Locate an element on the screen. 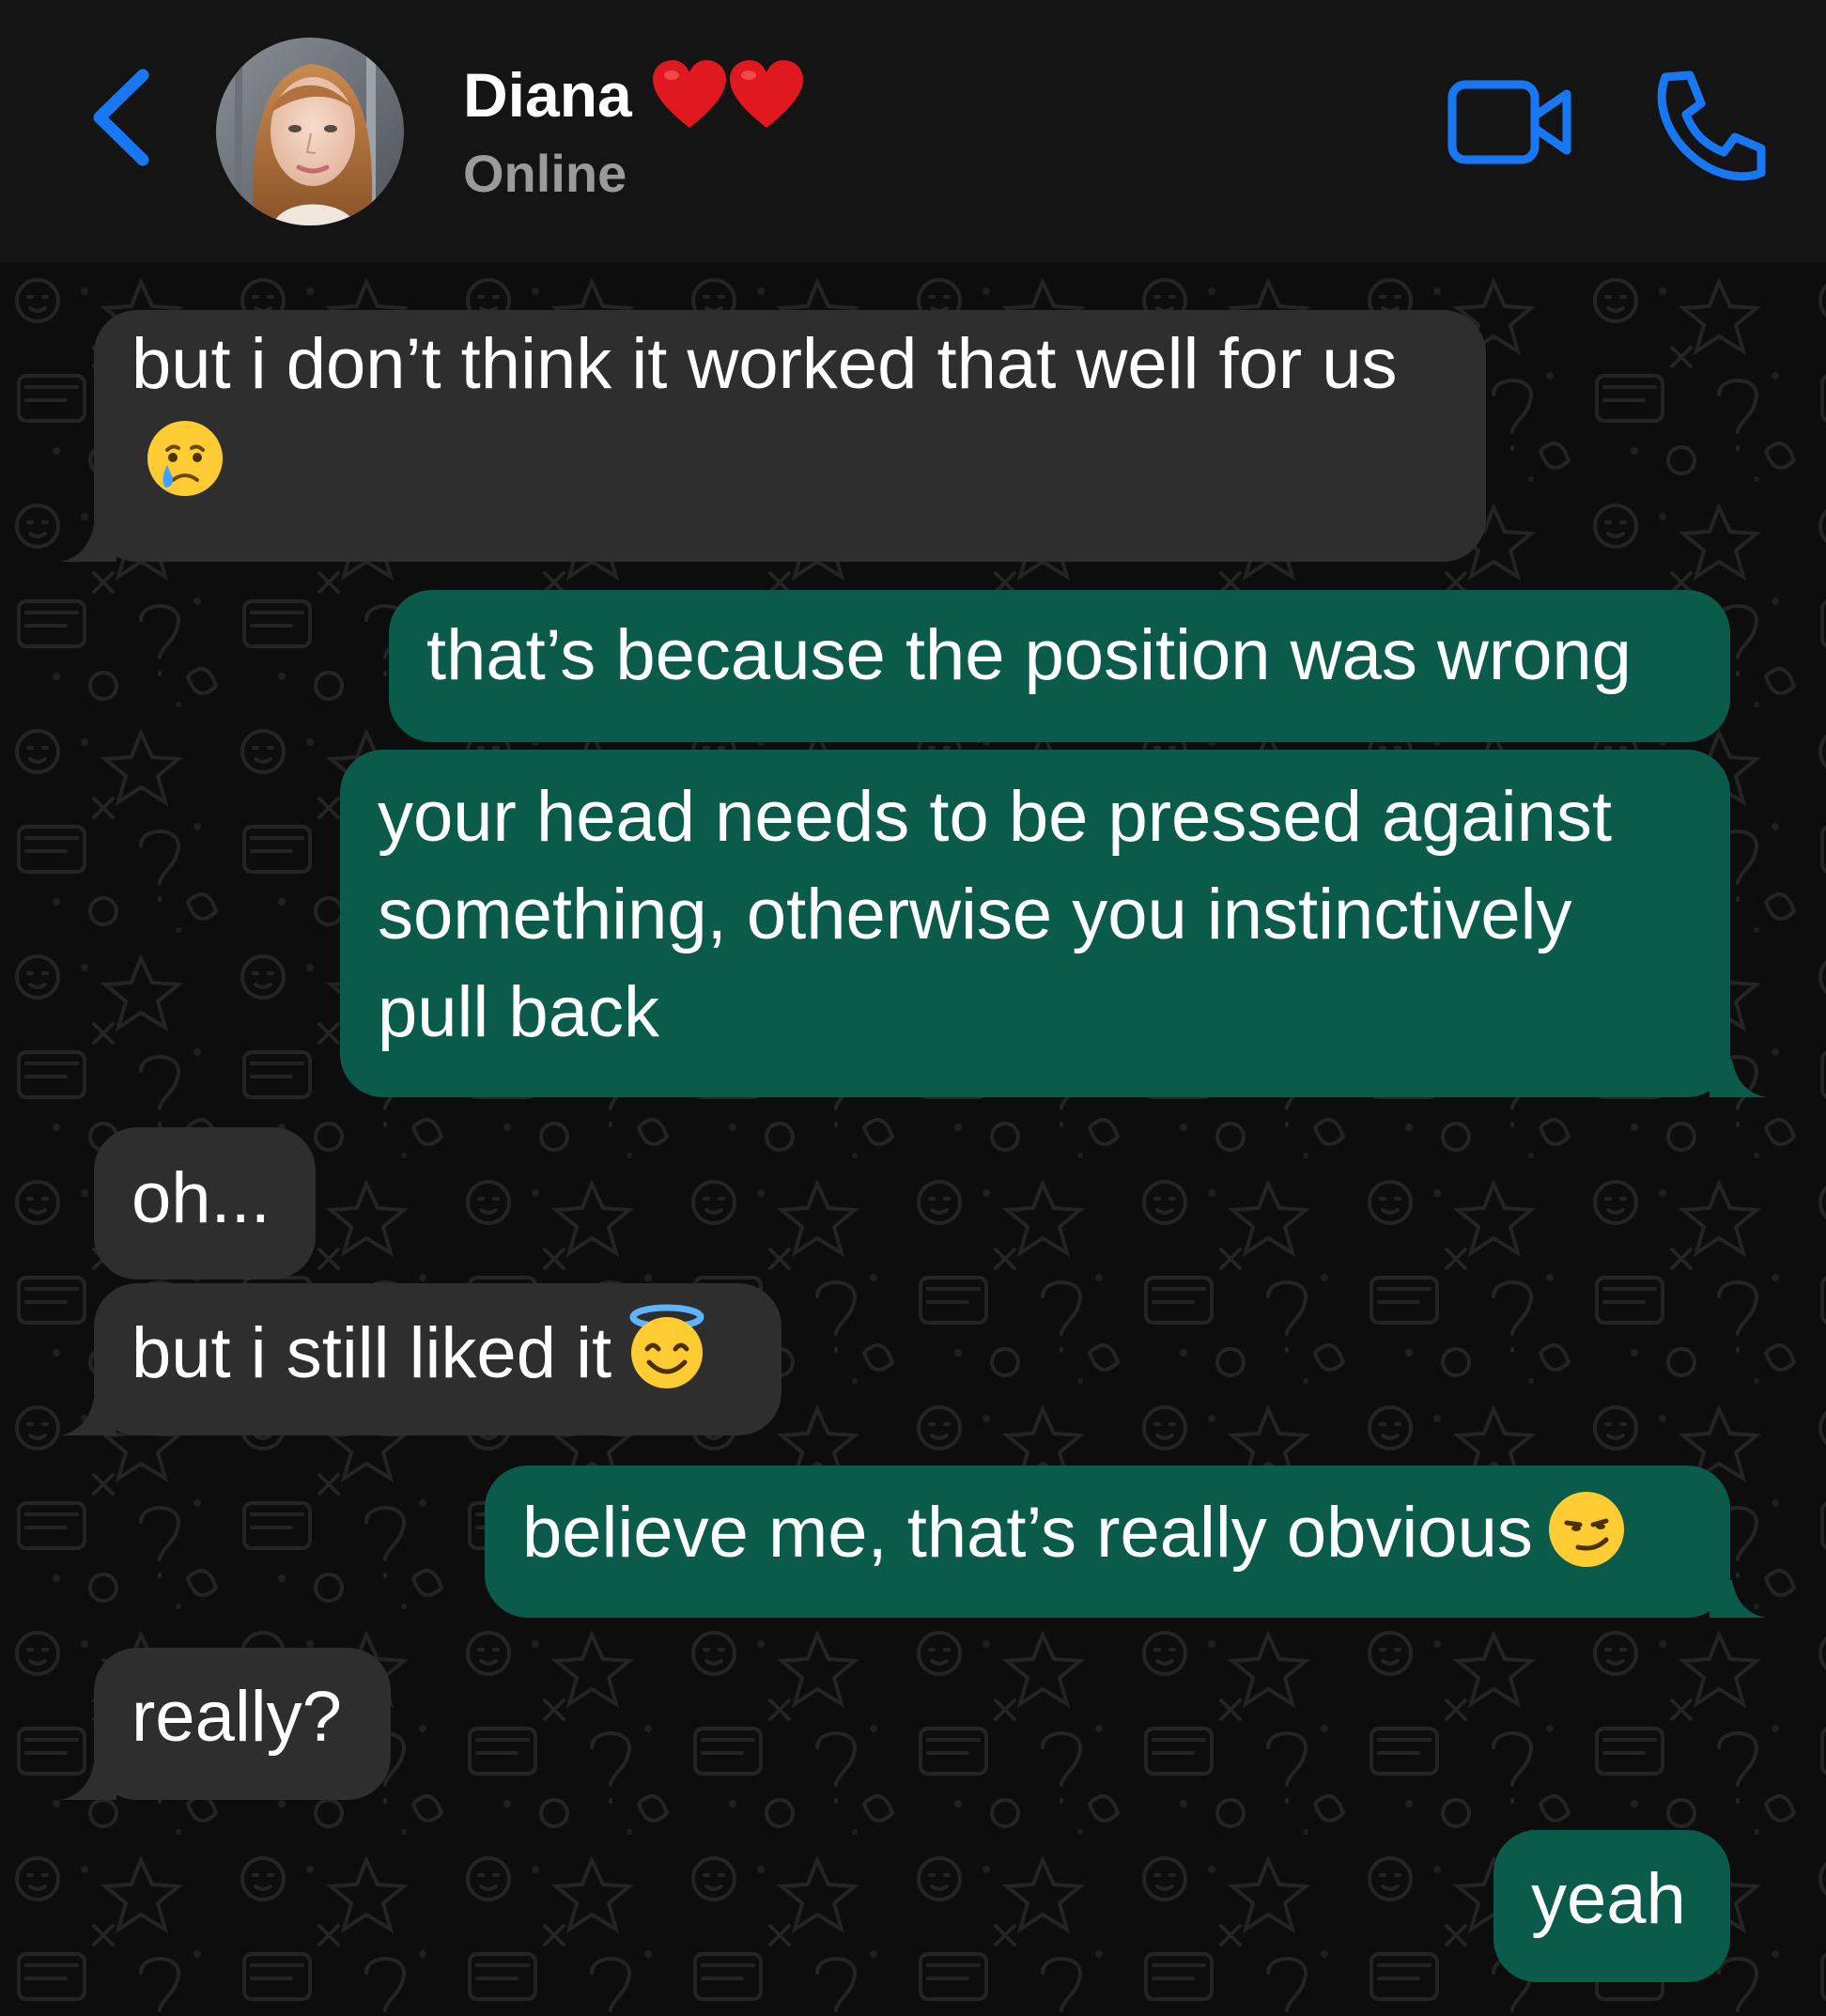  chevron-left-icon is located at coordinates (121, 117).